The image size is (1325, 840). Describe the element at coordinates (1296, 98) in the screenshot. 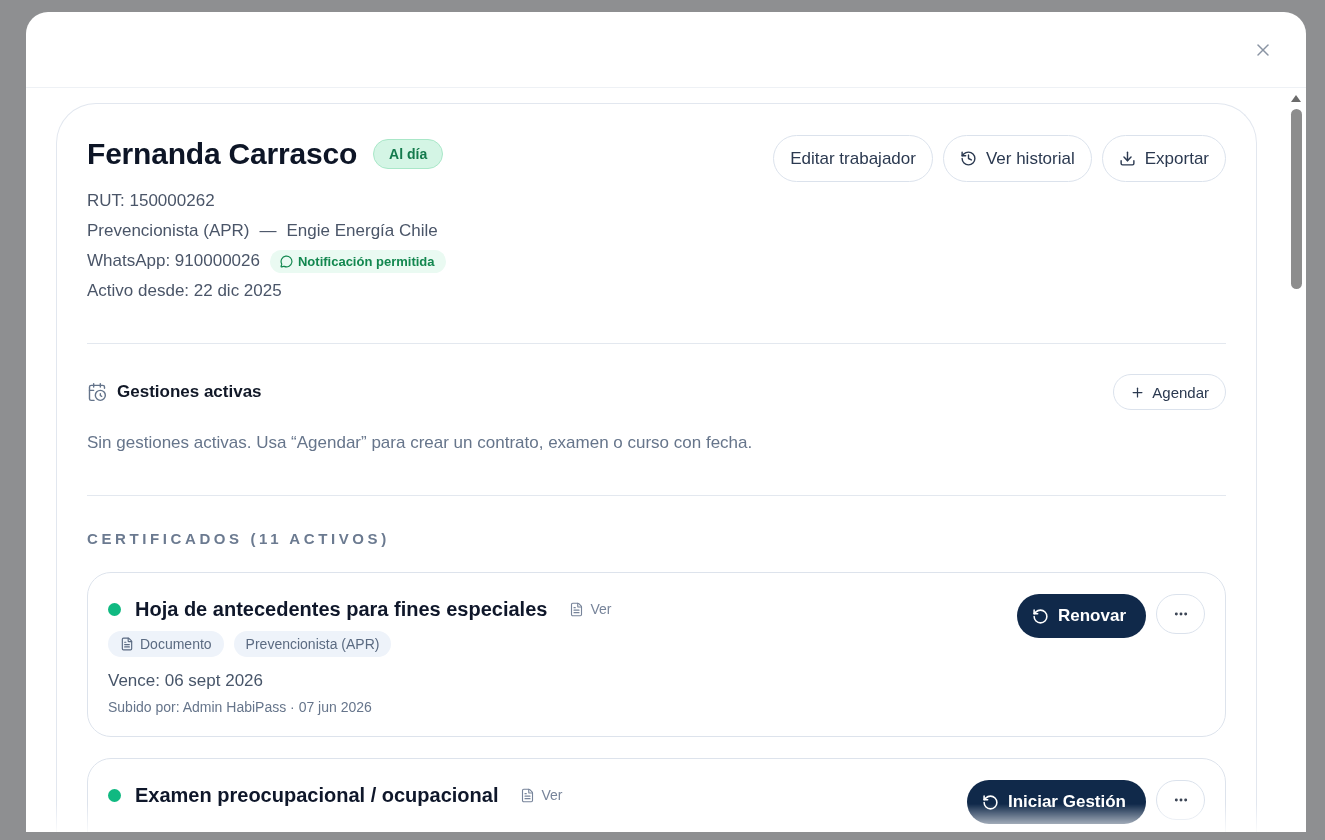

I see `scroll-up-icon` at that location.